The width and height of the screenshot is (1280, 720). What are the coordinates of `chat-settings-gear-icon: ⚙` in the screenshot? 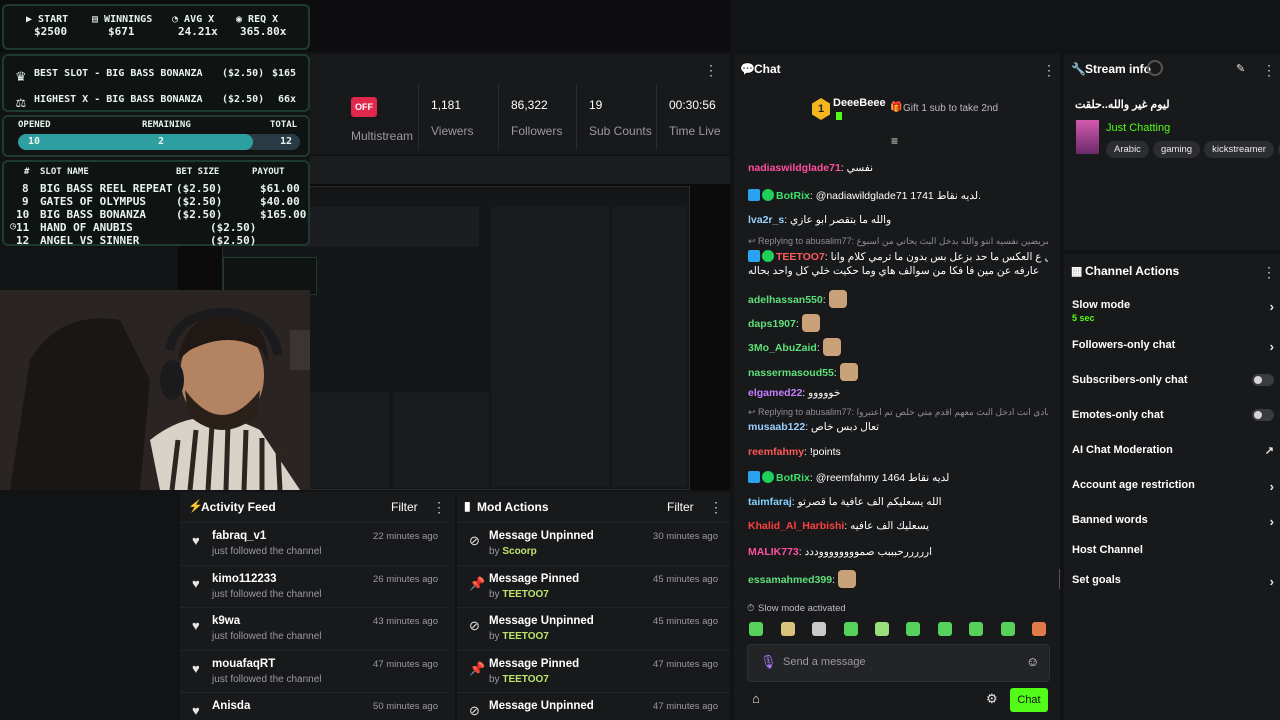 It's located at (992, 699).